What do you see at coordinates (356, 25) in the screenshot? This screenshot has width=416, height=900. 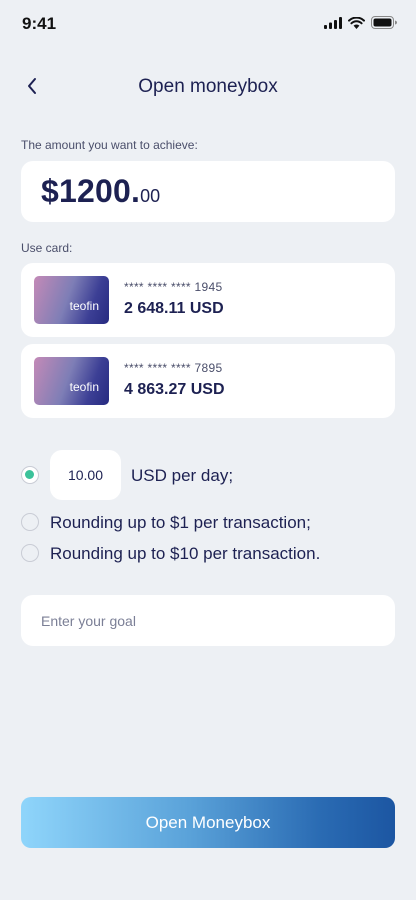 I see `wifi-icon` at bounding box center [356, 25].